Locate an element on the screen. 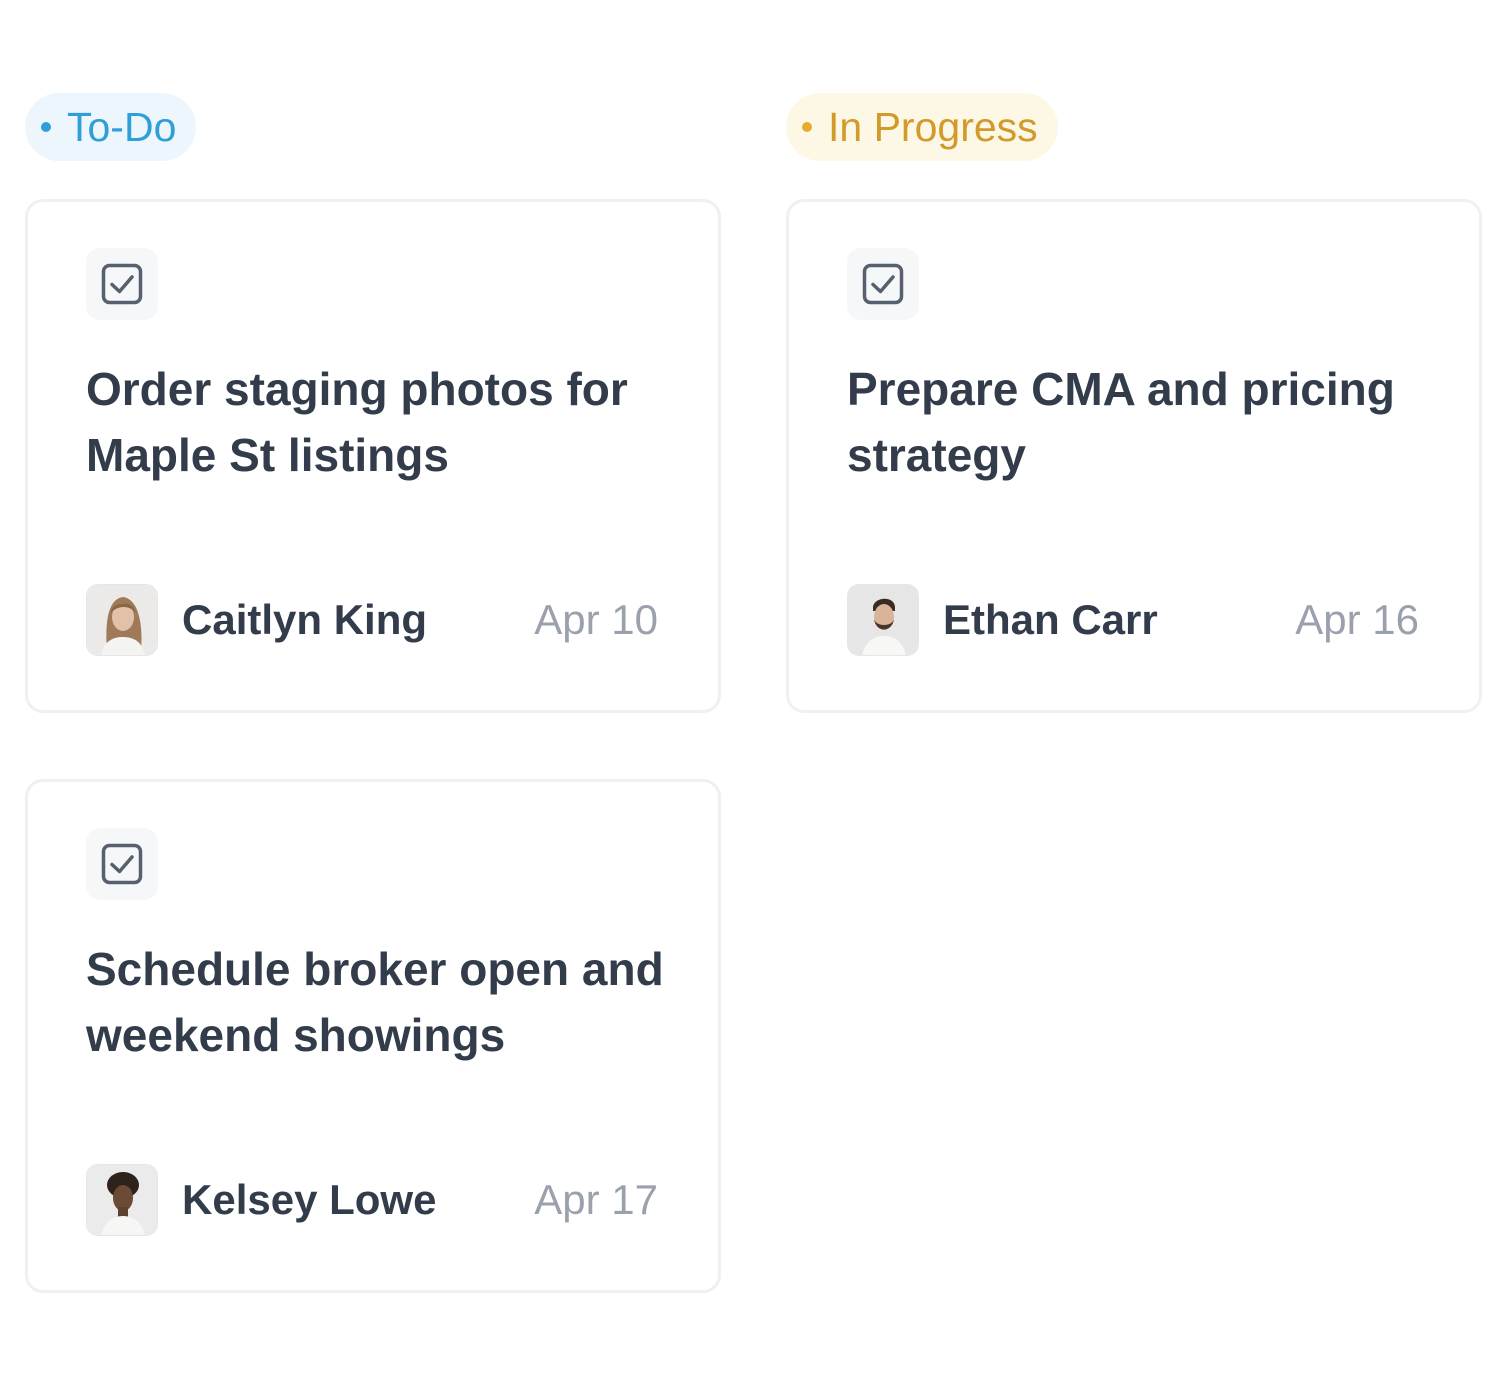  due-date: Apr 16 is located at coordinates (1357, 619).